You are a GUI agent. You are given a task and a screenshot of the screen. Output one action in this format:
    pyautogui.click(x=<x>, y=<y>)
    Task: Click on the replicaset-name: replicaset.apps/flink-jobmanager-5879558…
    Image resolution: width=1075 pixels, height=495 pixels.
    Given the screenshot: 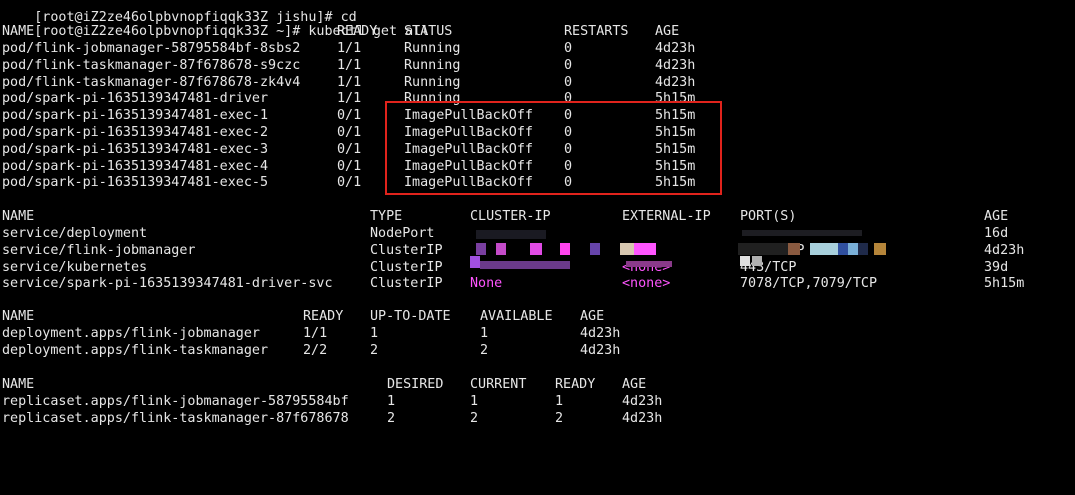 What is the action you would take?
    pyautogui.click(x=175, y=401)
    